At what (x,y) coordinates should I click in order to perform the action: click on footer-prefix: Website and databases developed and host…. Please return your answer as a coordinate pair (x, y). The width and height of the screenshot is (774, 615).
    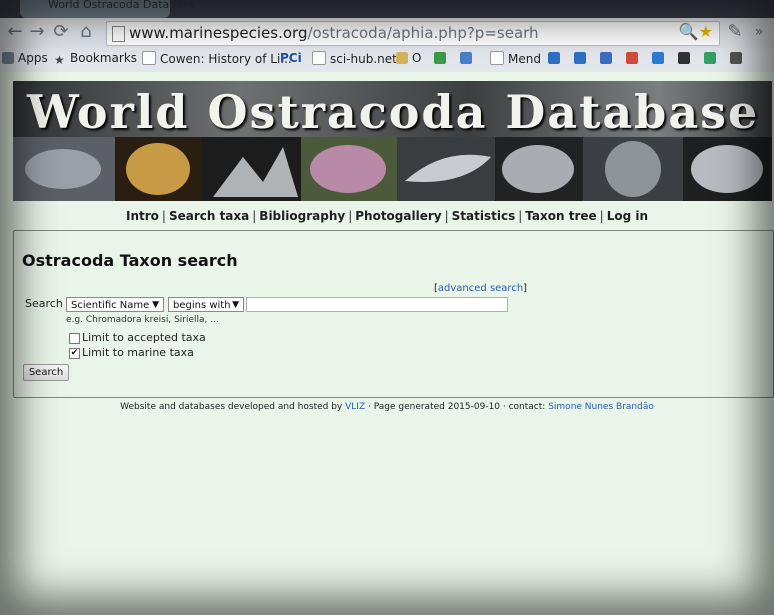
    Looking at the image, I should click on (231, 407).